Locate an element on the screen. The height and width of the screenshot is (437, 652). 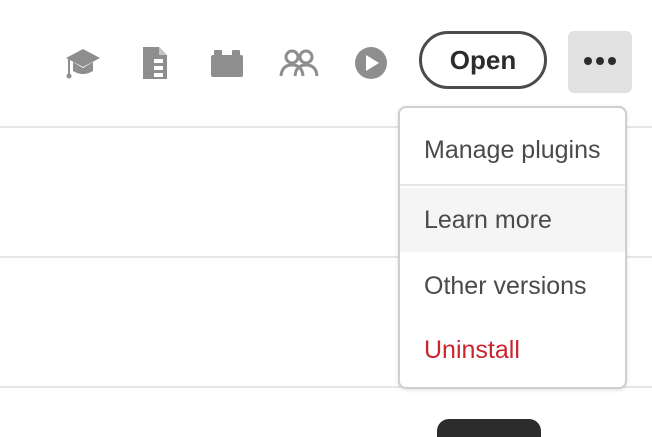
menu-separator is located at coordinates (512, 185).